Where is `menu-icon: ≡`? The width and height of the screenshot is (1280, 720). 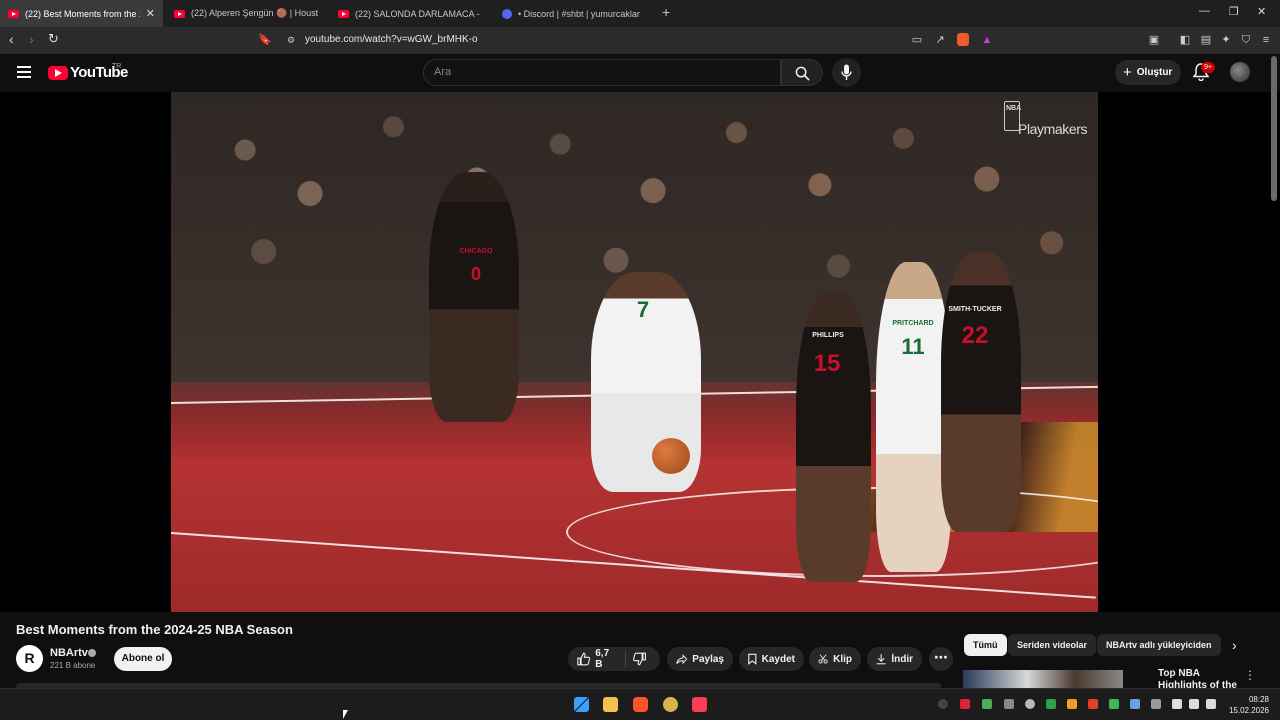
menu-icon: ≡ is located at coordinates (1266, 40).